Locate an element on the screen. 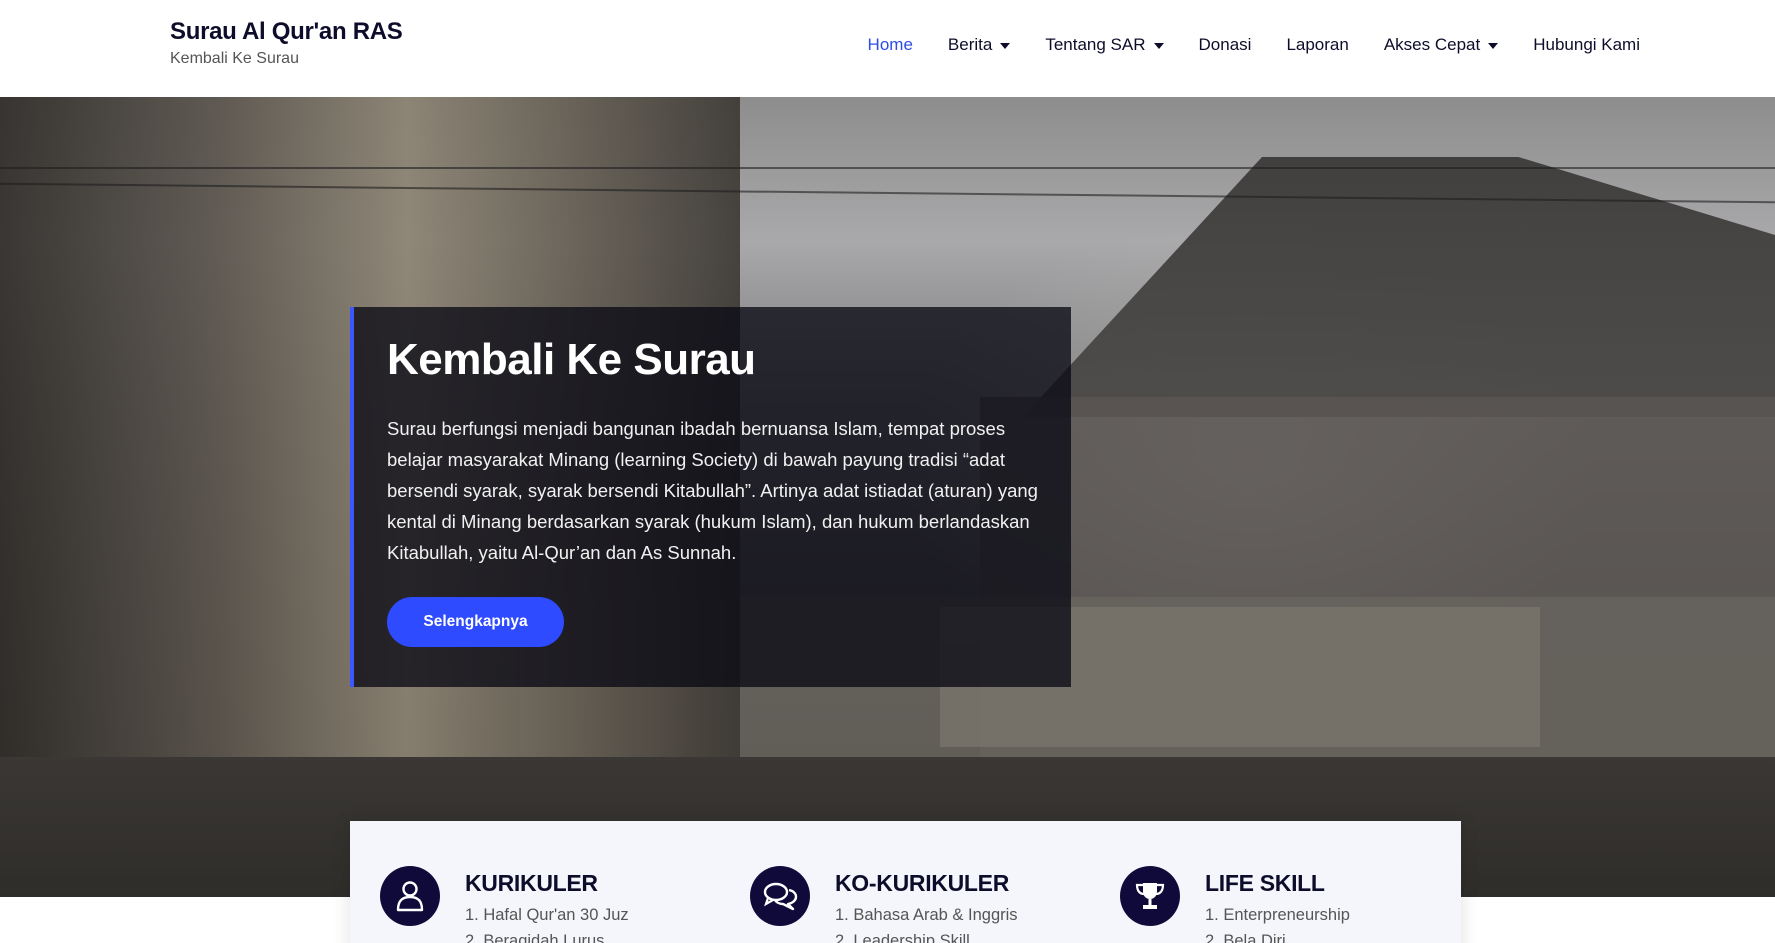  nav-label: Home is located at coordinates (890, 44).